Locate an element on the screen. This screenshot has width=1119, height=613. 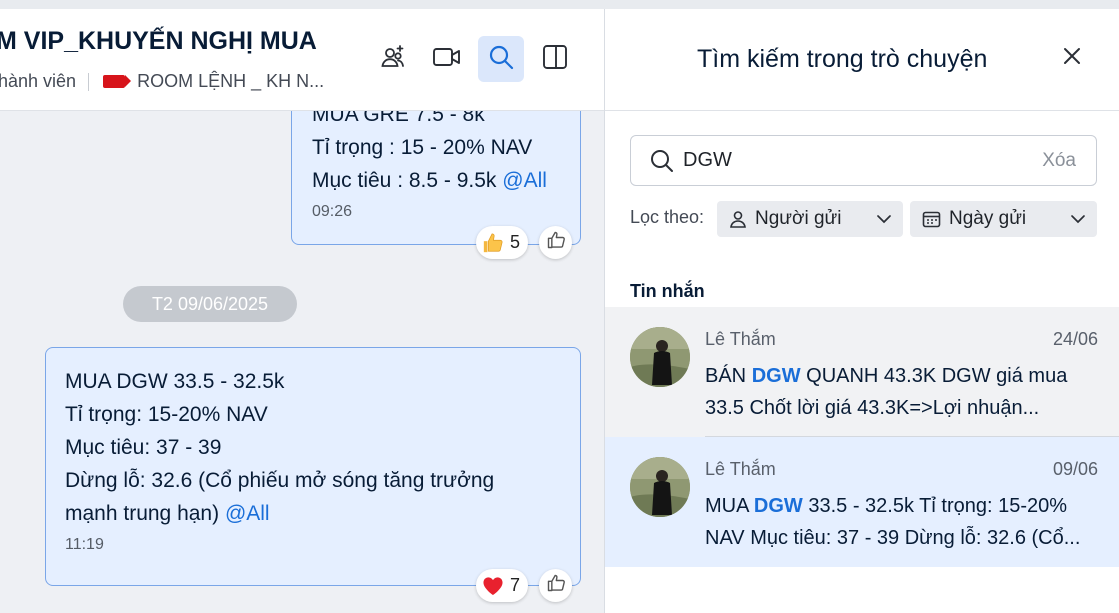
results-section-title: Tin nhắn is located at coordinates (667, 291).